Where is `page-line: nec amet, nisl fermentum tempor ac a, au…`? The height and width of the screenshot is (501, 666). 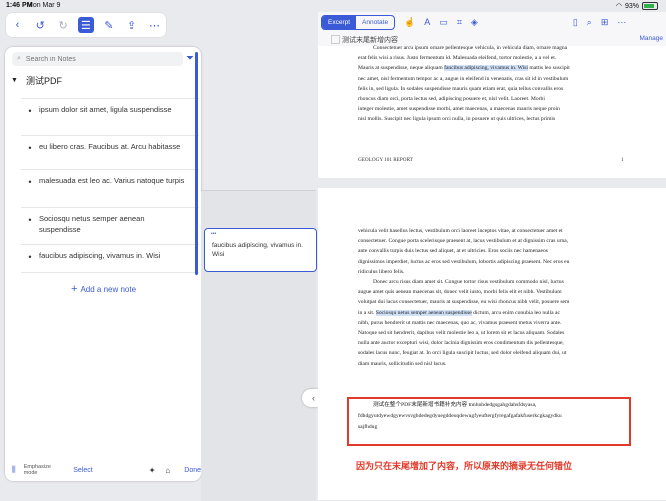
page-line: nec amet, nisl fermentum tempor ac a, au… is located at coordinates (463, 78).